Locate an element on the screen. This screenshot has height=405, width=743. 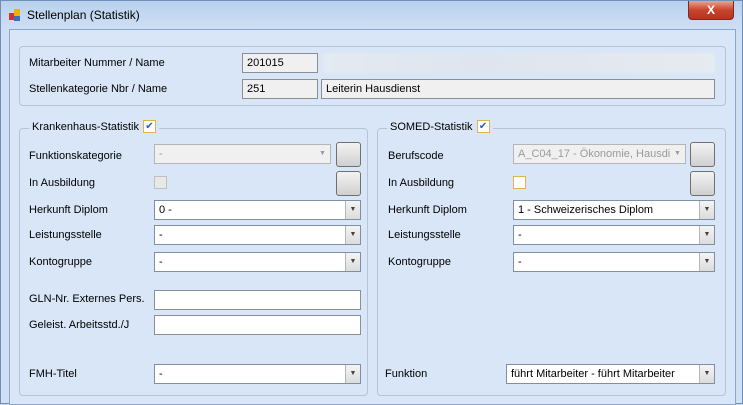
berufscode-combo: A_C04_17 - Ökonomie, Hausdienst ▼ is located at coordinates (599, 154).